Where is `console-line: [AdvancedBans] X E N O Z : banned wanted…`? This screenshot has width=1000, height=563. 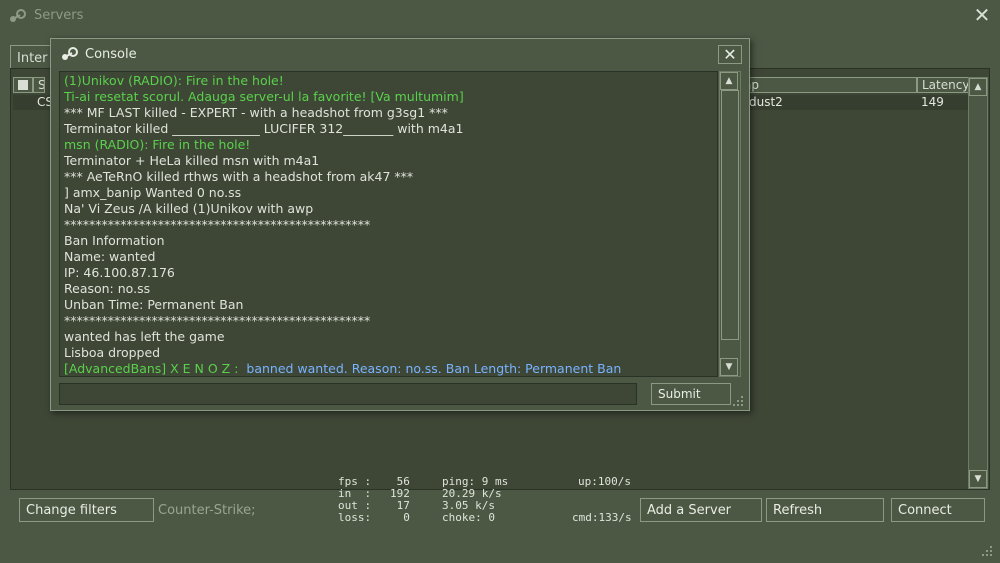 console-line: [AdvancedBans] X E N O Z : banned wanted… is located at coordinates (390, 368).